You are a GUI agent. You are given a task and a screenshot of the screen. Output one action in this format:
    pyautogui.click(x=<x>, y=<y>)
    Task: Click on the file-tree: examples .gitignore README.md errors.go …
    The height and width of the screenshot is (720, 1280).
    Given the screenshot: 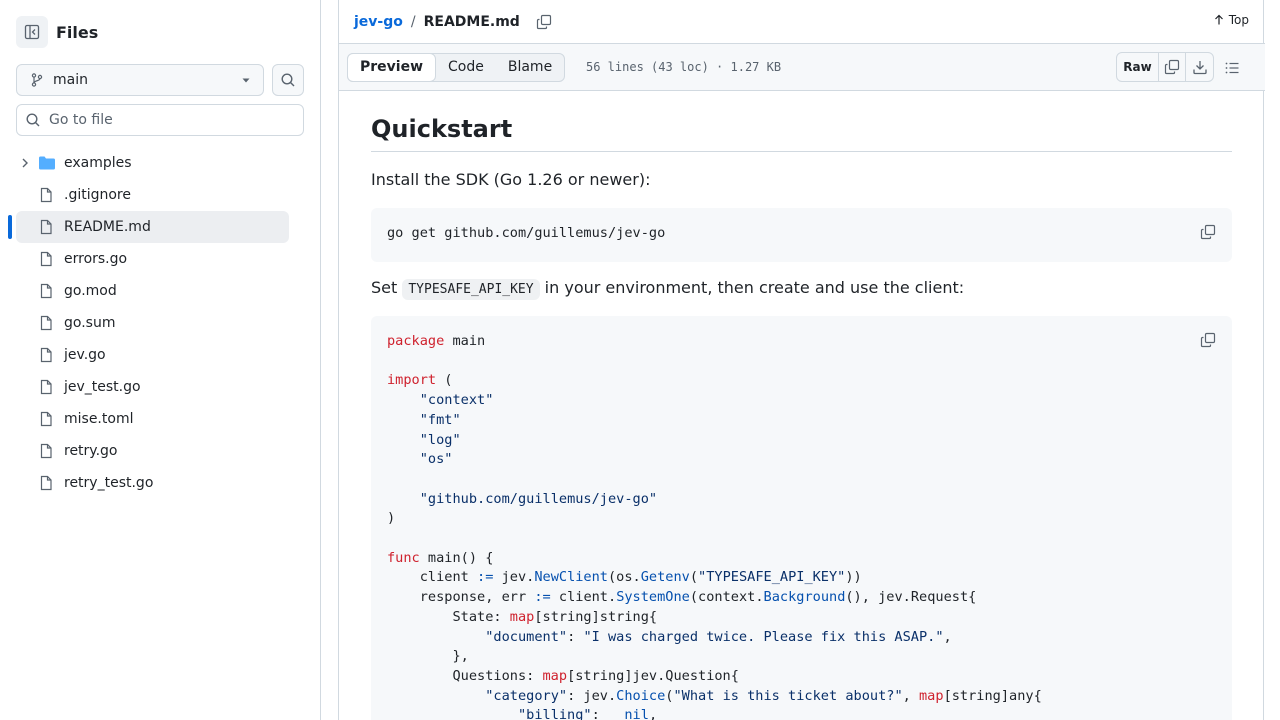 What is the action you would take?
    pyautogui.click(x=160, y=323)
    